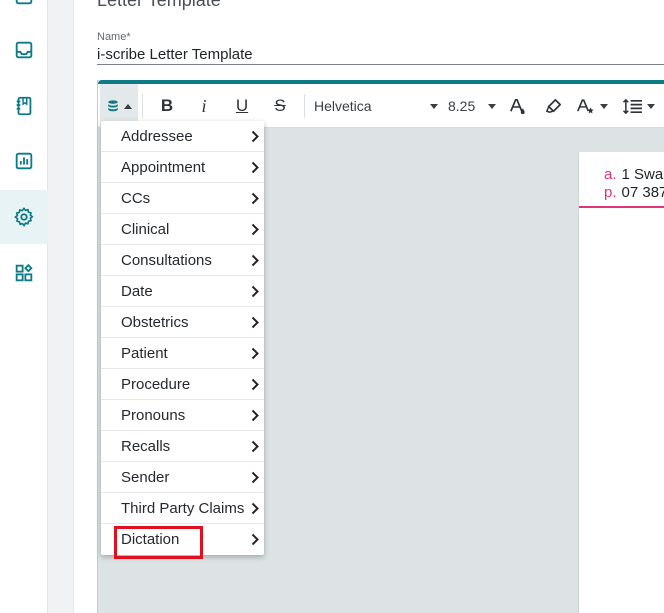 Image resolution: width=664 pixels, height=613 pixels. Describe the element at coordinates (163, 167) in the screenshot. I see `menu-item-label: Appointment` at that location.